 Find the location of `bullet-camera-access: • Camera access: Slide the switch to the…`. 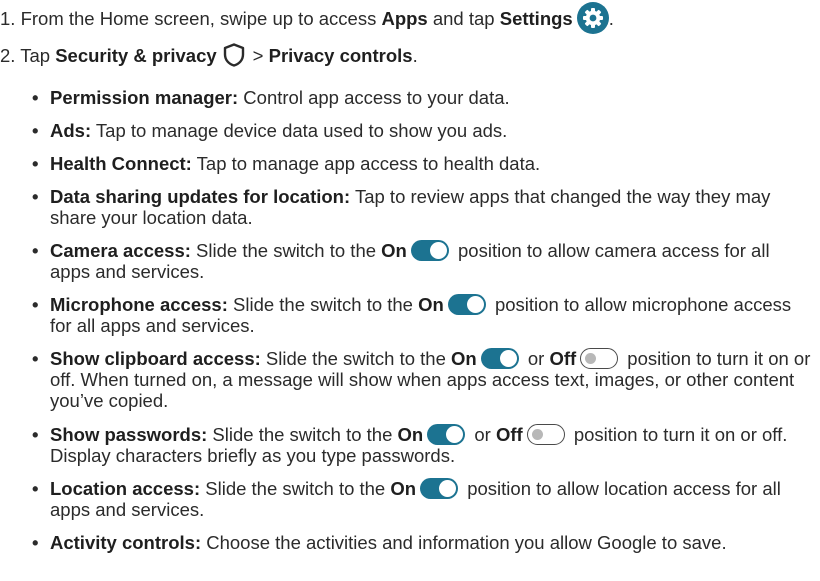

bullet-camera-access: • Camera access: Slide the switch to the… is located at coordinates (422, 261).